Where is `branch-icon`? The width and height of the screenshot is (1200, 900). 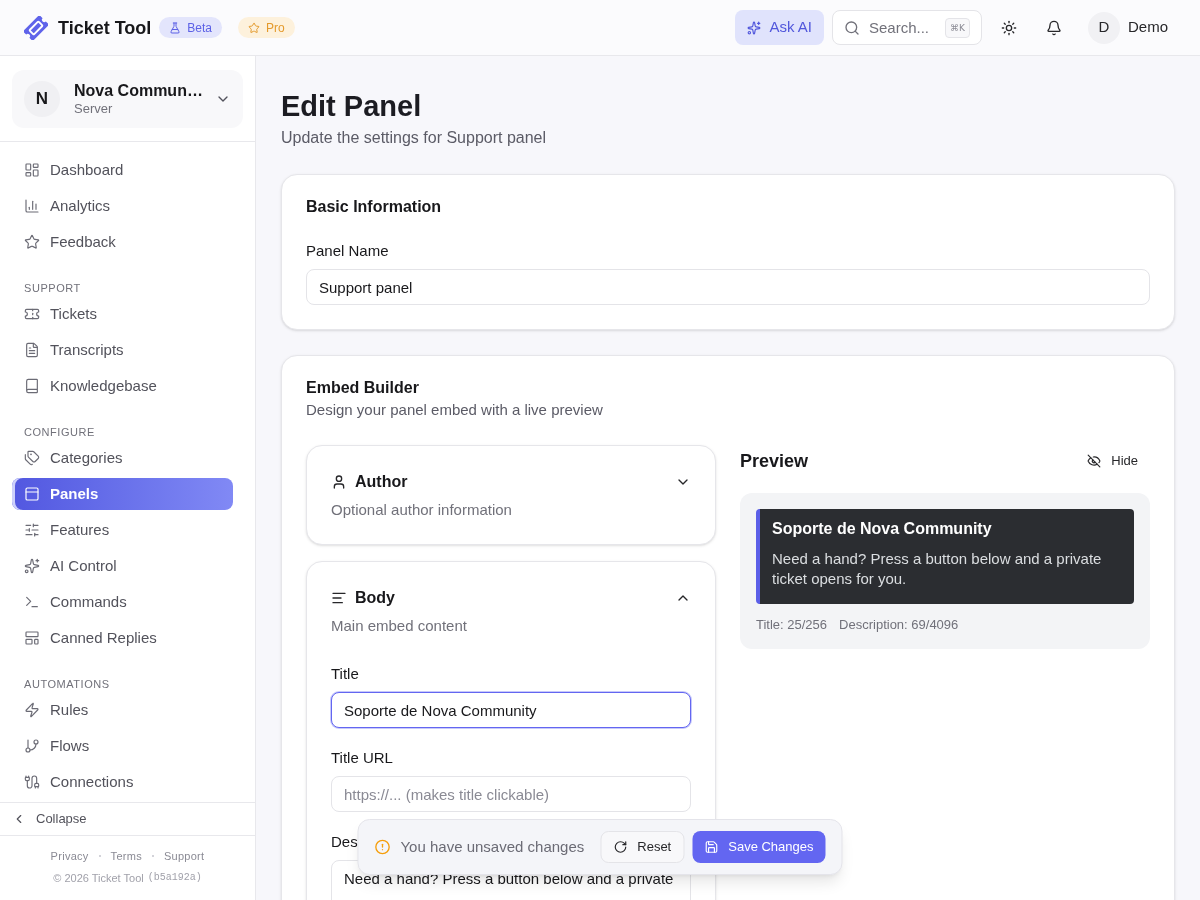 branch-icon is located at coordinates (32, 746).